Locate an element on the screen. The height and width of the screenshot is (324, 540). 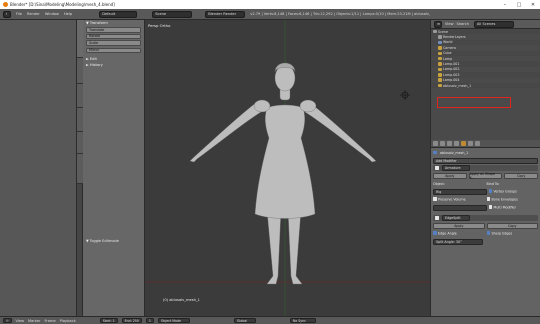
add-modifier-dropdown: Add Modifier is located at coordinates (485, 160).